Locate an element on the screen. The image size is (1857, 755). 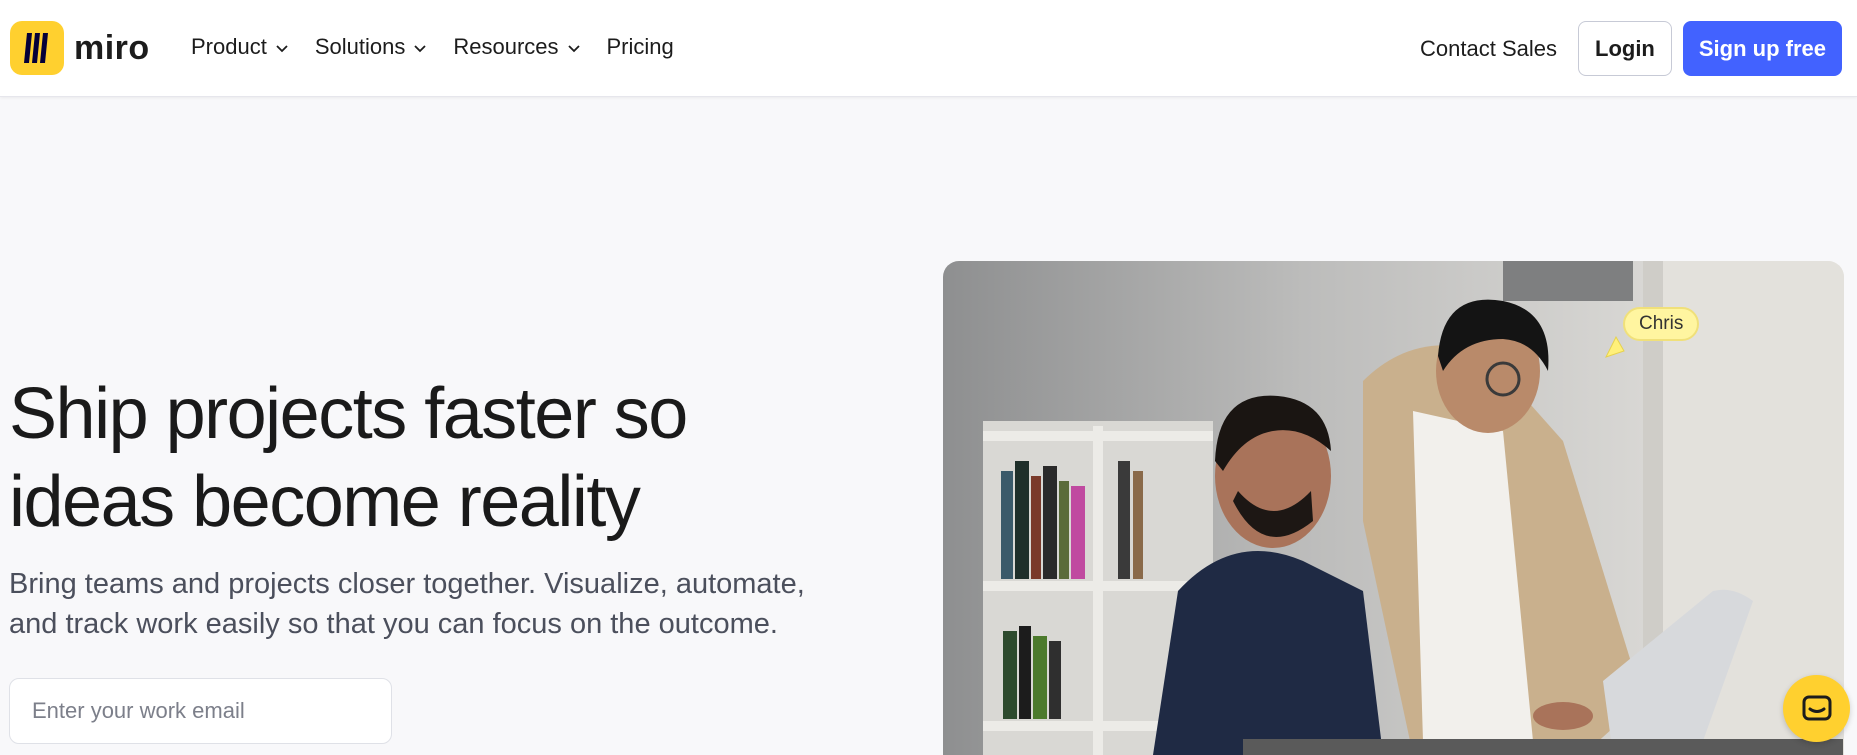
main-menu: Product Solutions Resources Pricing is located at coordinates (445, 47).